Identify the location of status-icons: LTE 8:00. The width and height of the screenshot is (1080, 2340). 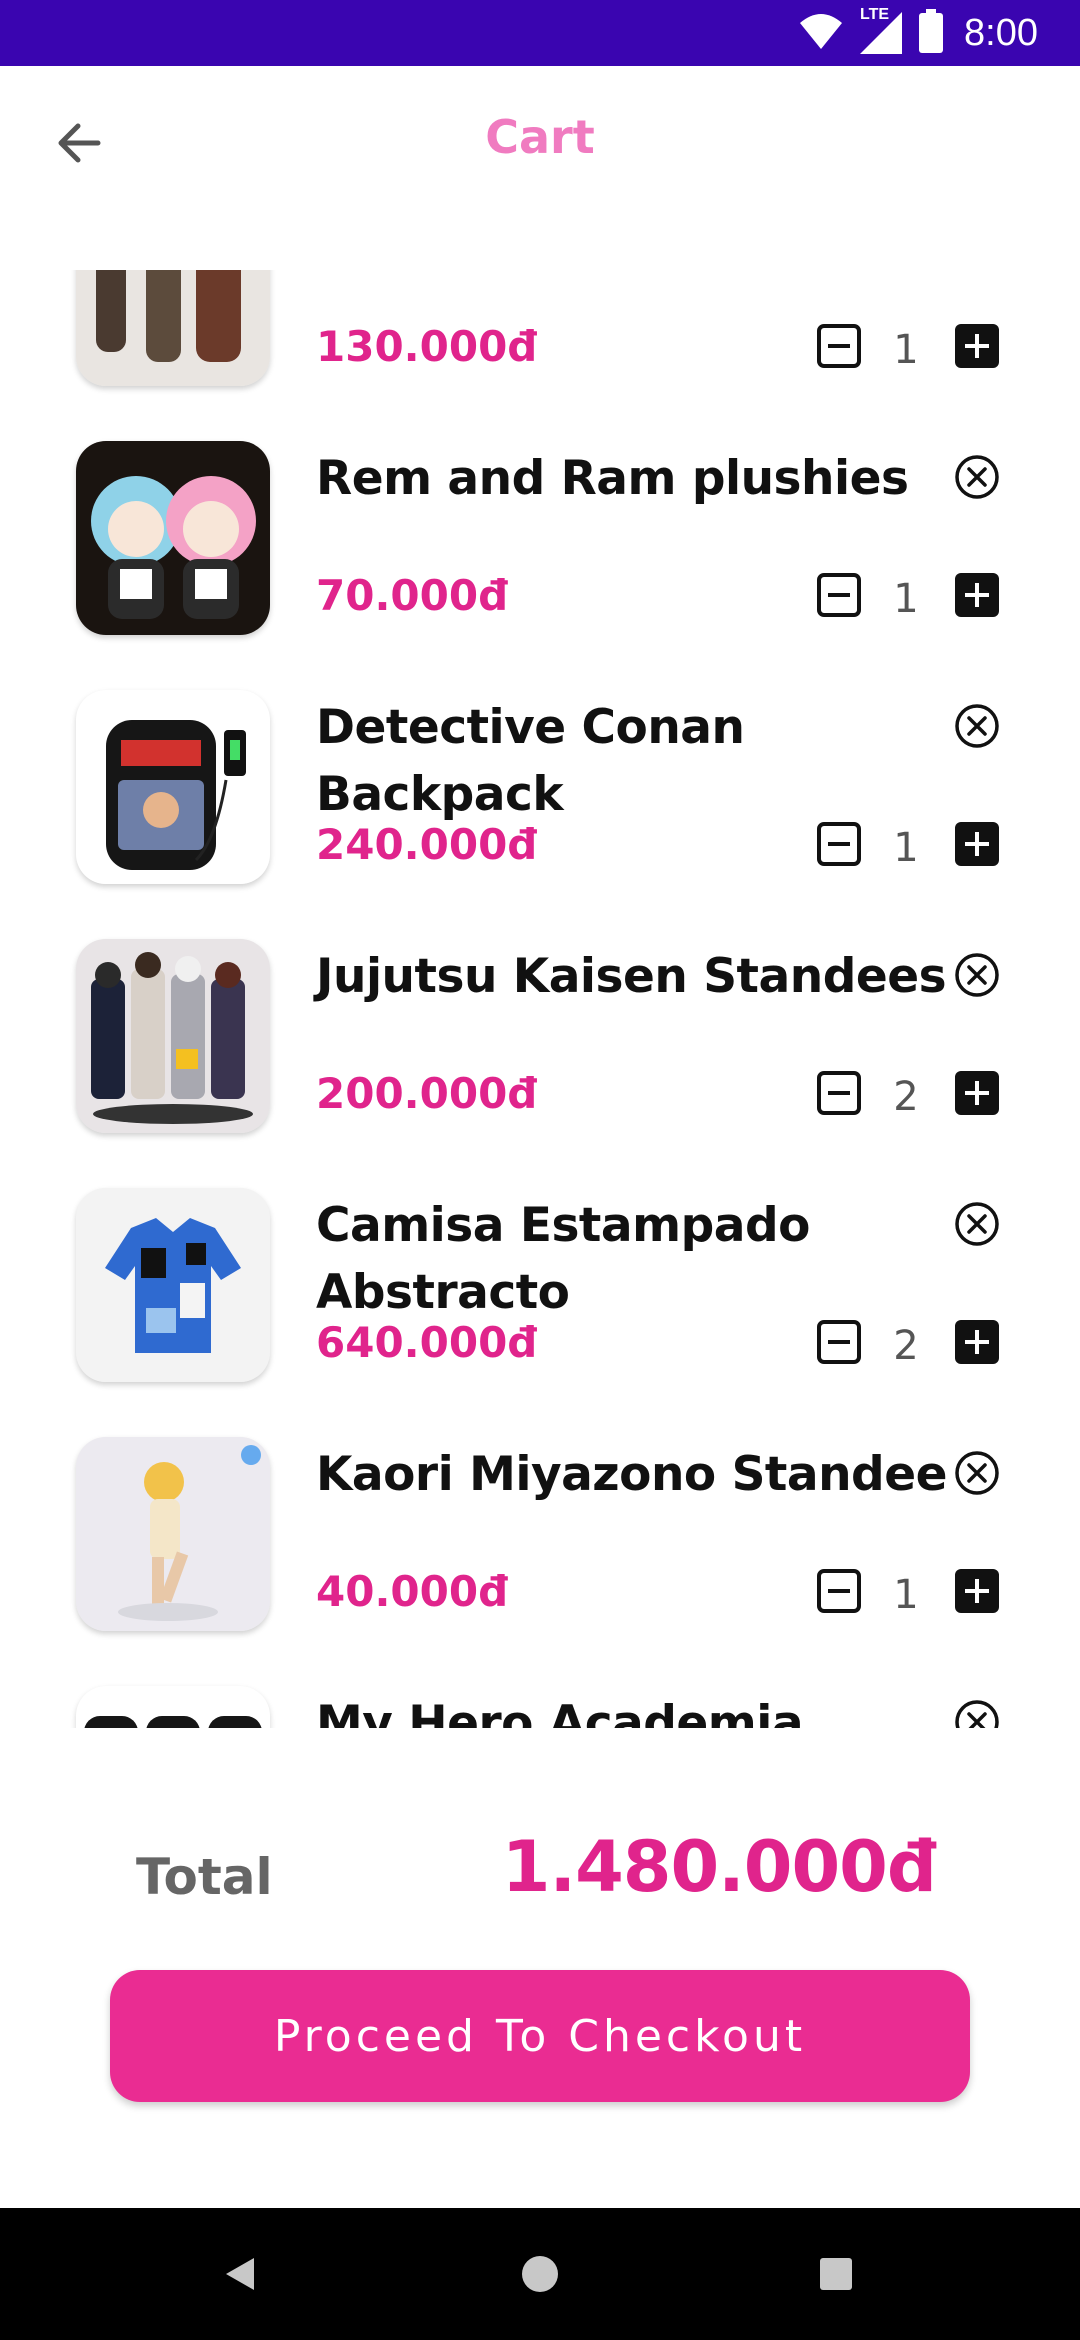
(918, 33).